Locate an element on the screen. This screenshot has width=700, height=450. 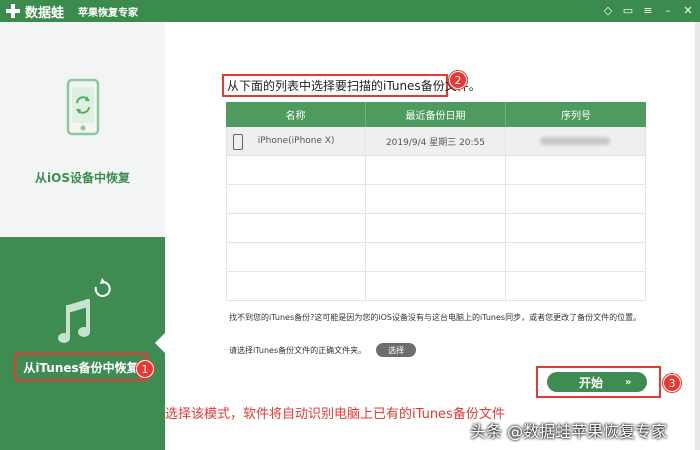
table-row: iPhone(iPhone X) 2019/9/4 星期三 20:55 is located at coordinates (436, 141).